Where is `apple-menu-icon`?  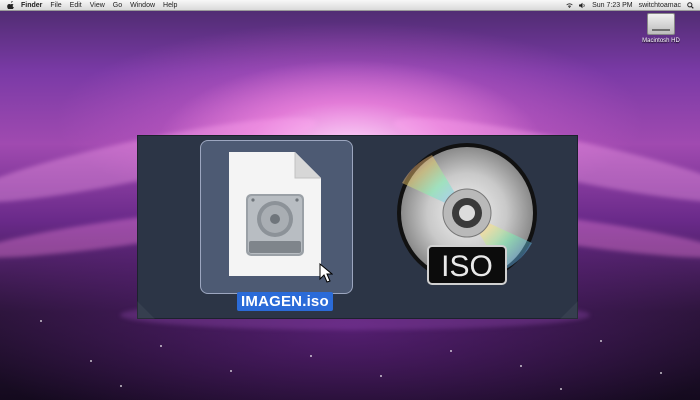
apple-menu-icon is located at coordinates (11, 5).